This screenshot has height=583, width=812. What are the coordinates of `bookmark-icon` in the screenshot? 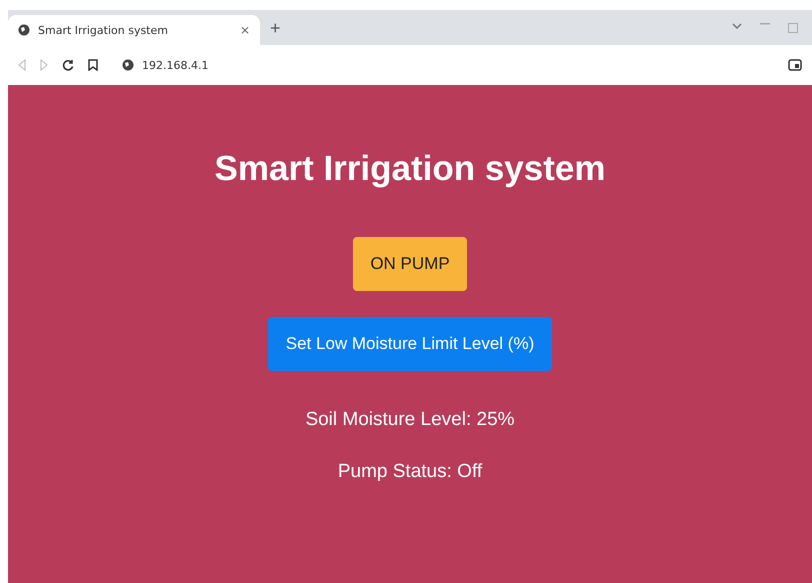 It's located at (93, 65).